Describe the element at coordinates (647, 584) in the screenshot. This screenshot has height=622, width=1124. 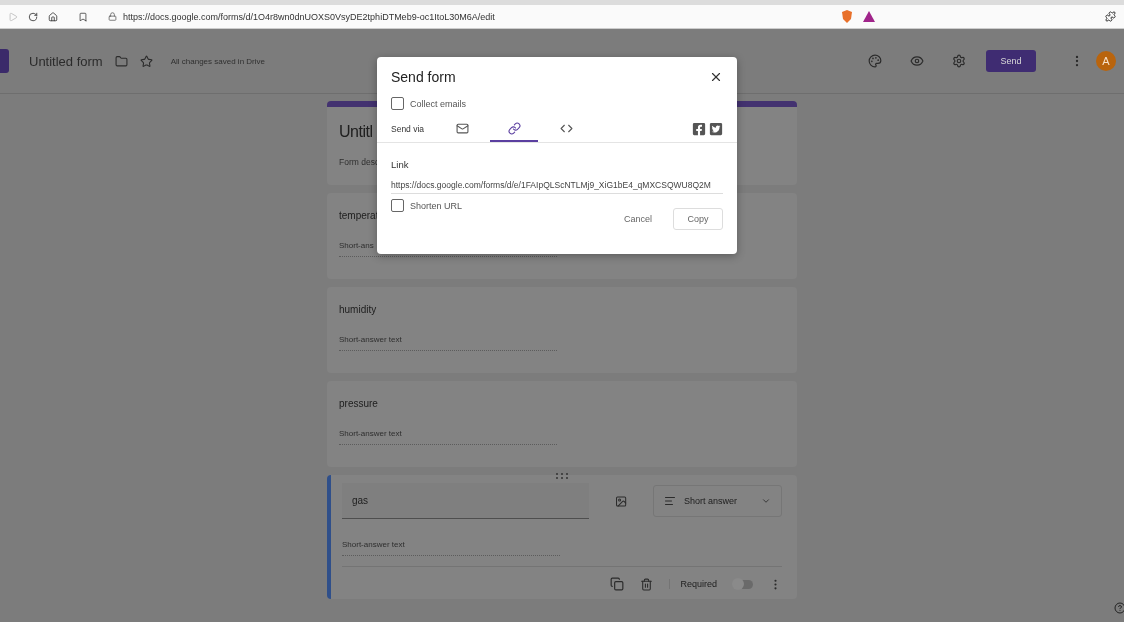
I see `delete-icon` at that location.